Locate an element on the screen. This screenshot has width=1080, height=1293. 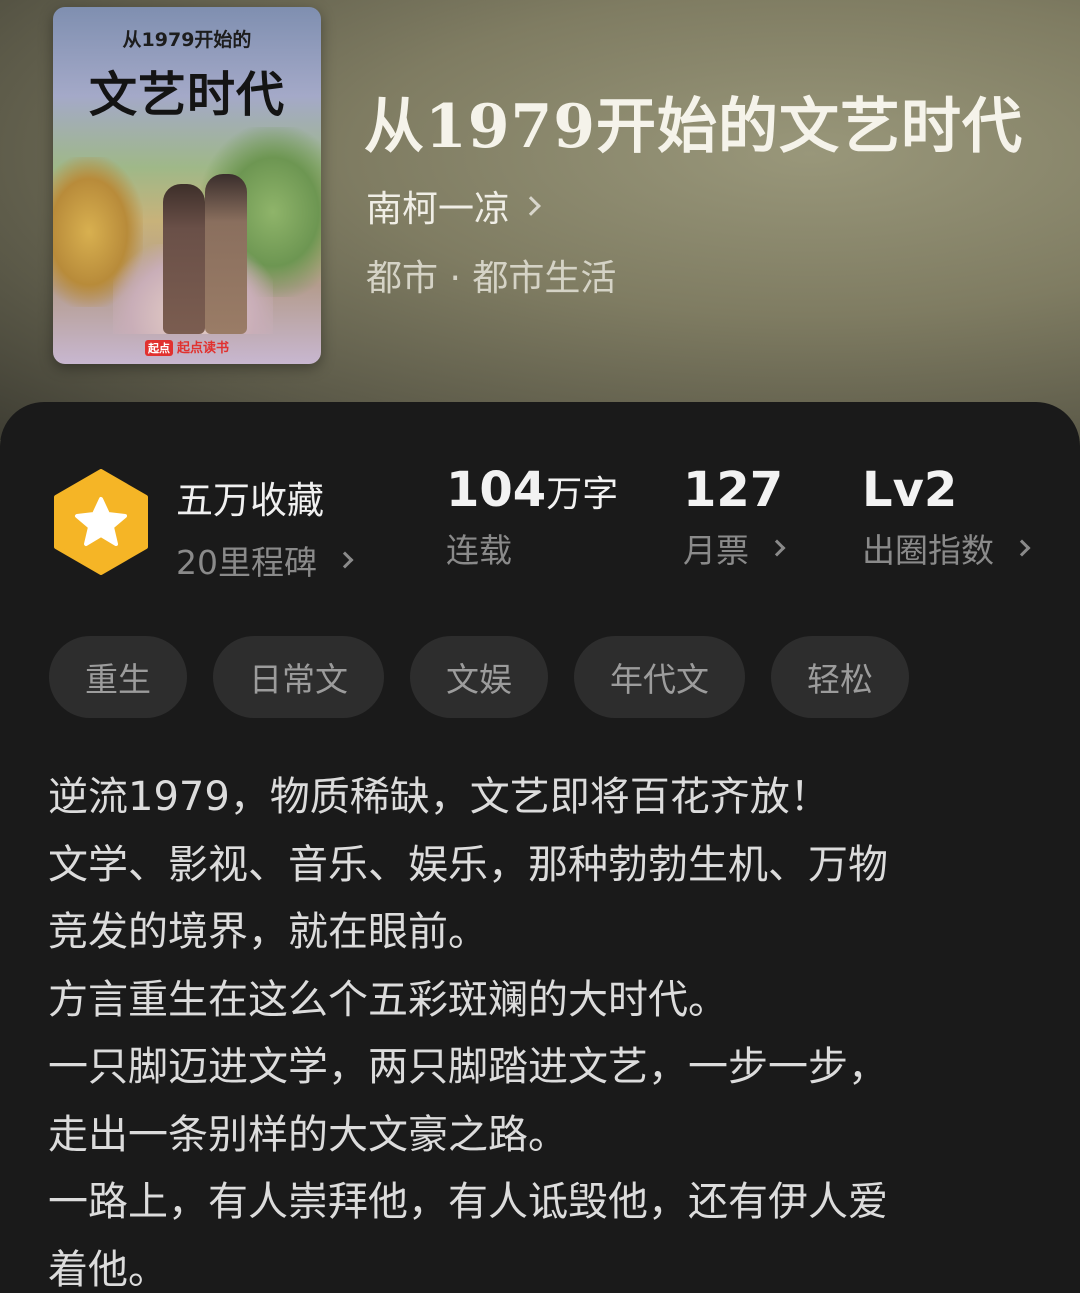
cover-subtitle: 从1979开始的 is located at coordinates (187, 40).